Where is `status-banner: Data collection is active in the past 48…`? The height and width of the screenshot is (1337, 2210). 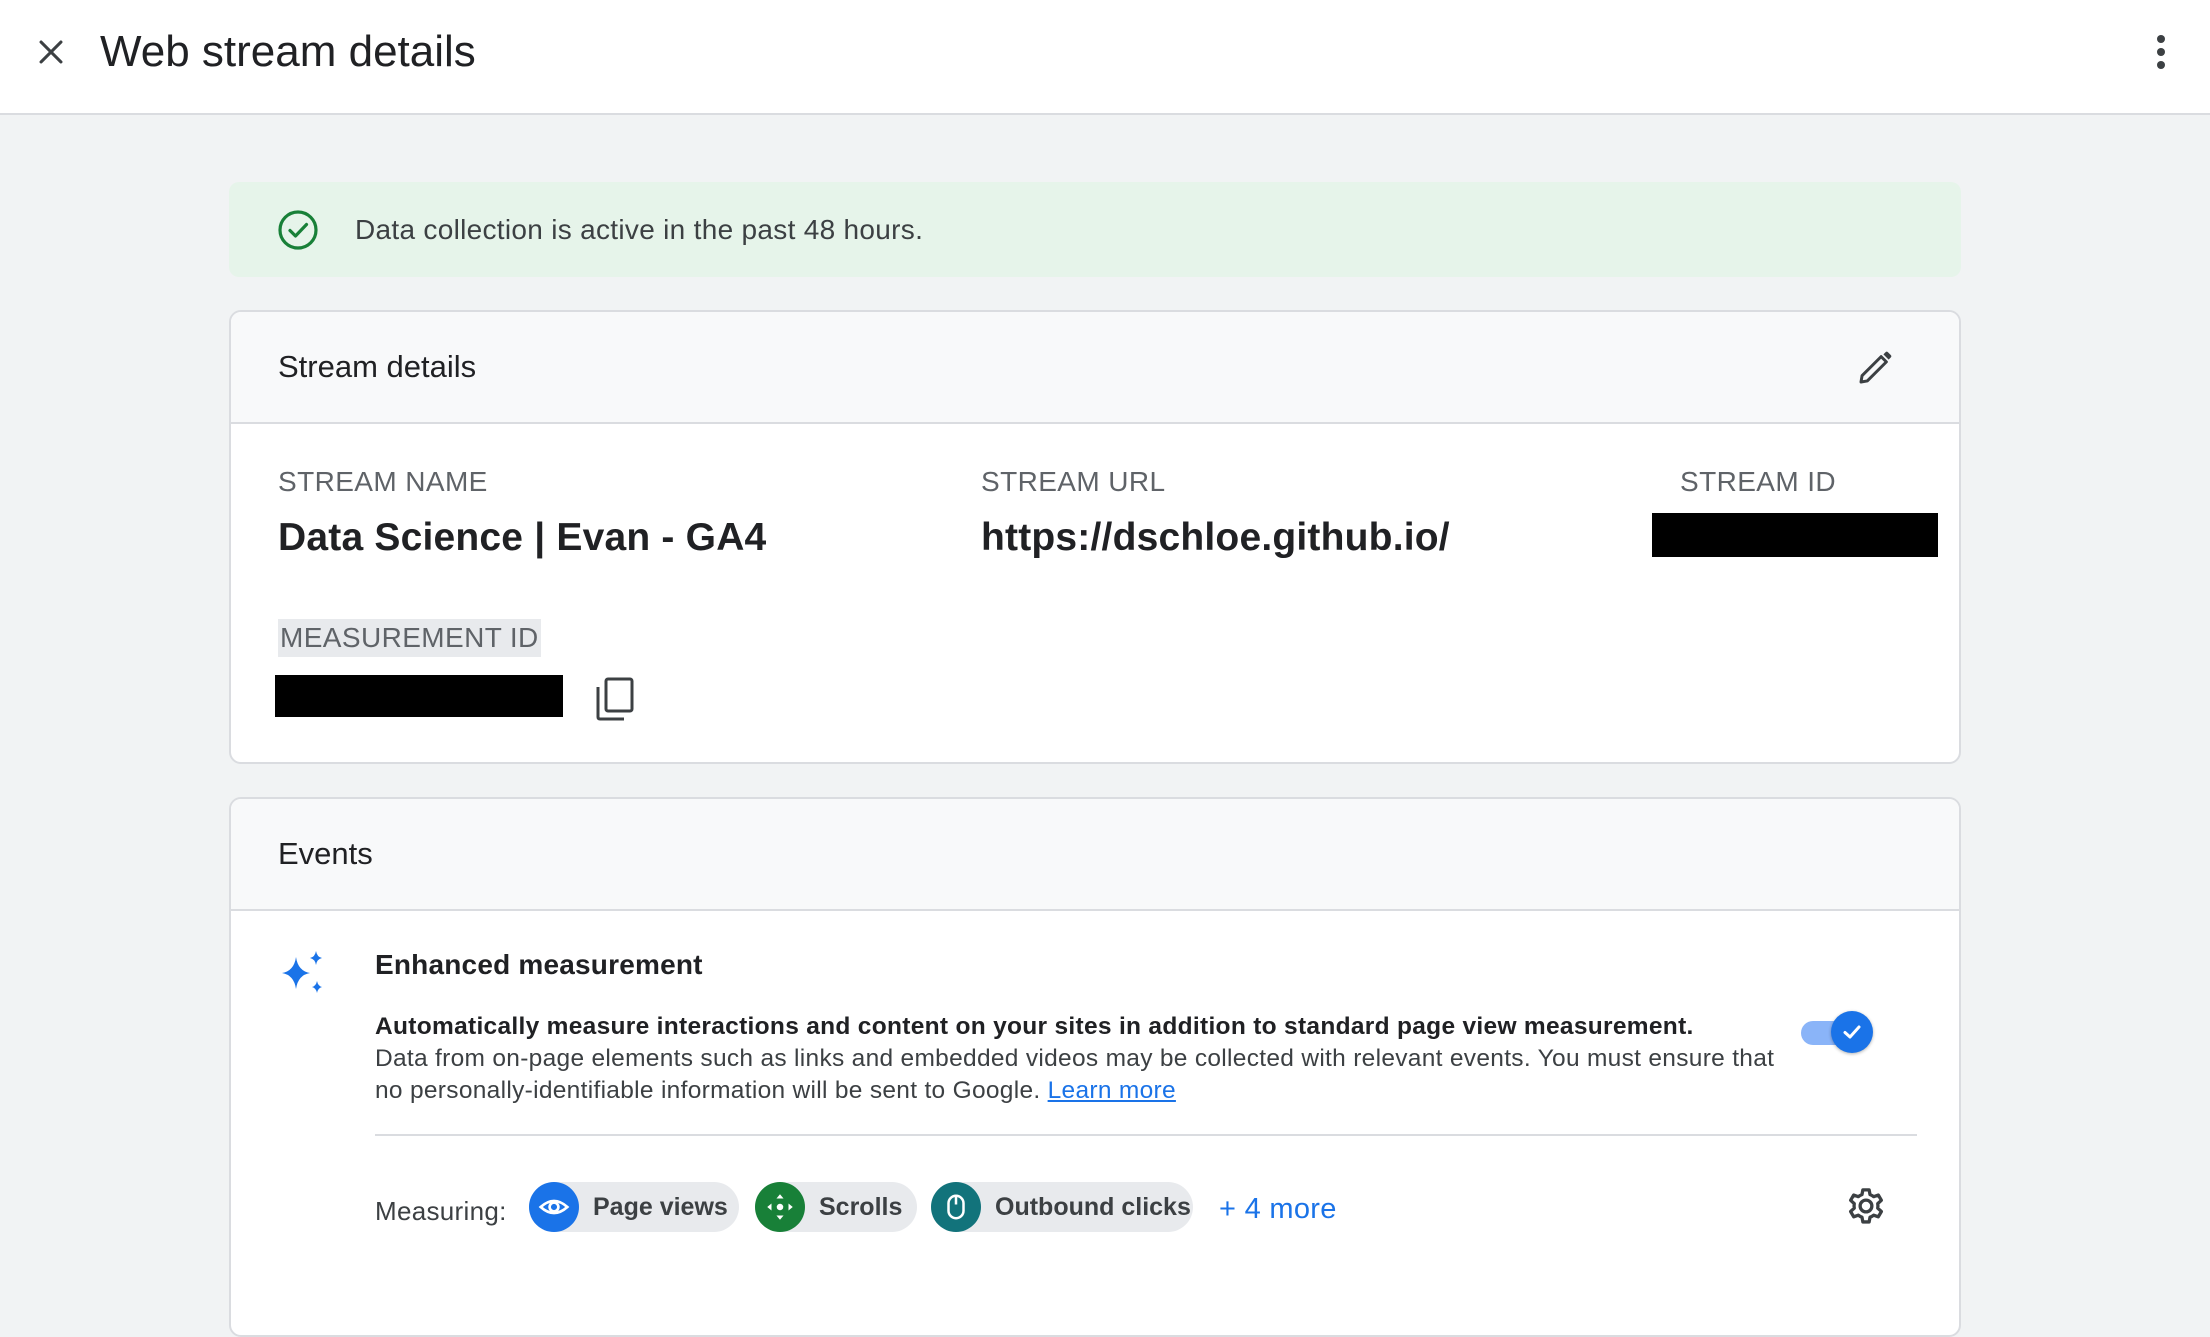
status-banner: Data collection is active in the past 48… is located at coordinates (1095, 229).